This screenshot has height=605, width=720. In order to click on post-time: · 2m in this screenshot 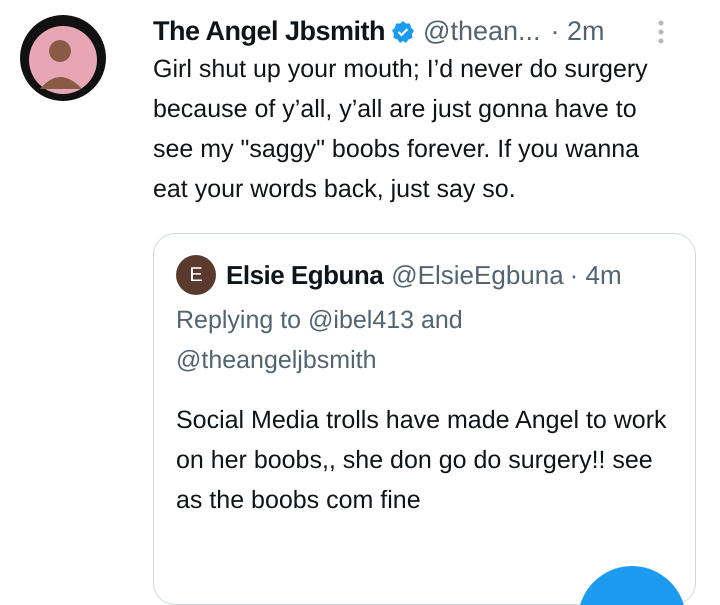, I will do `click(577, 32)`.